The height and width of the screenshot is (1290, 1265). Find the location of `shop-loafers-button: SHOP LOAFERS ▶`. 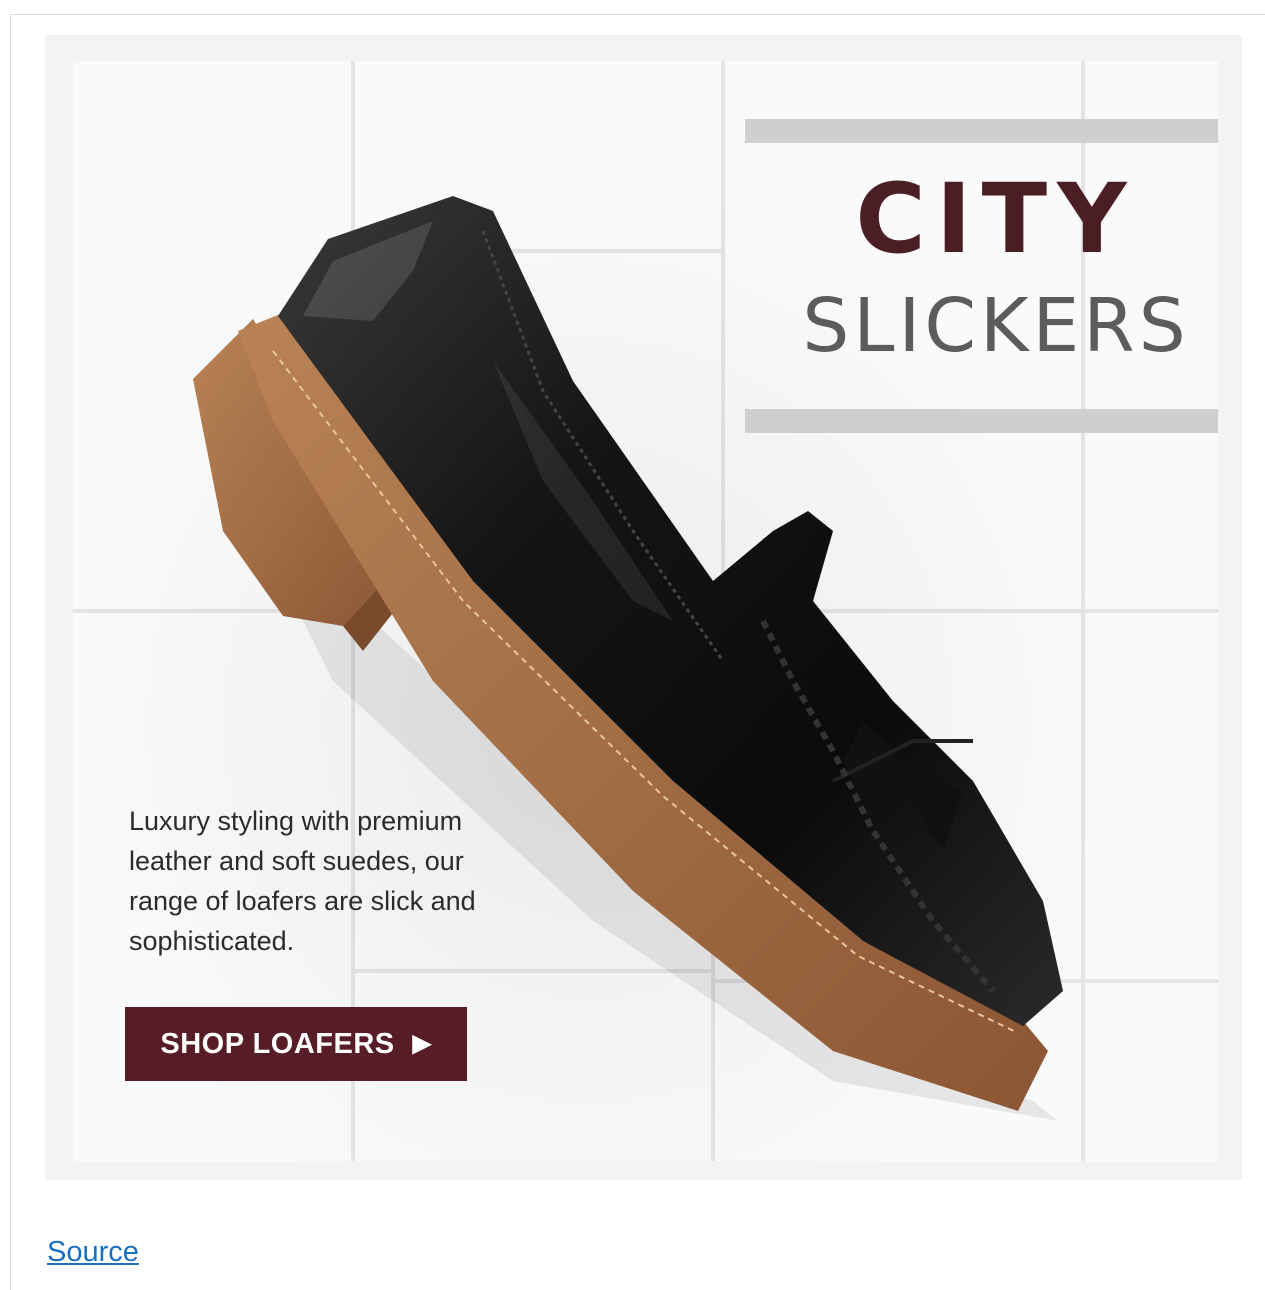

shop-loafers-button: SHOP LOAFERS ▶ is located at coordinates (296, 1044).